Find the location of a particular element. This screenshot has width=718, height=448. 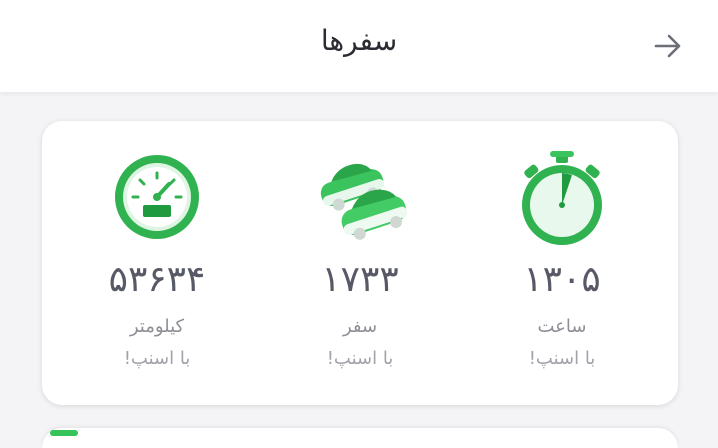

stat-value: ۱۳۰۵ is located at coordinates (562, 279).